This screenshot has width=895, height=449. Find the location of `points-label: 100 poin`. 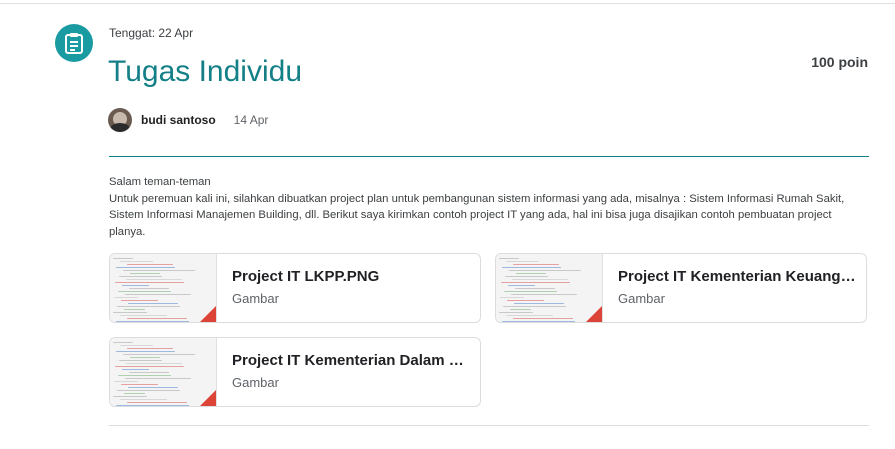

points-label: 100 poin is located at coordinates (839, 62).